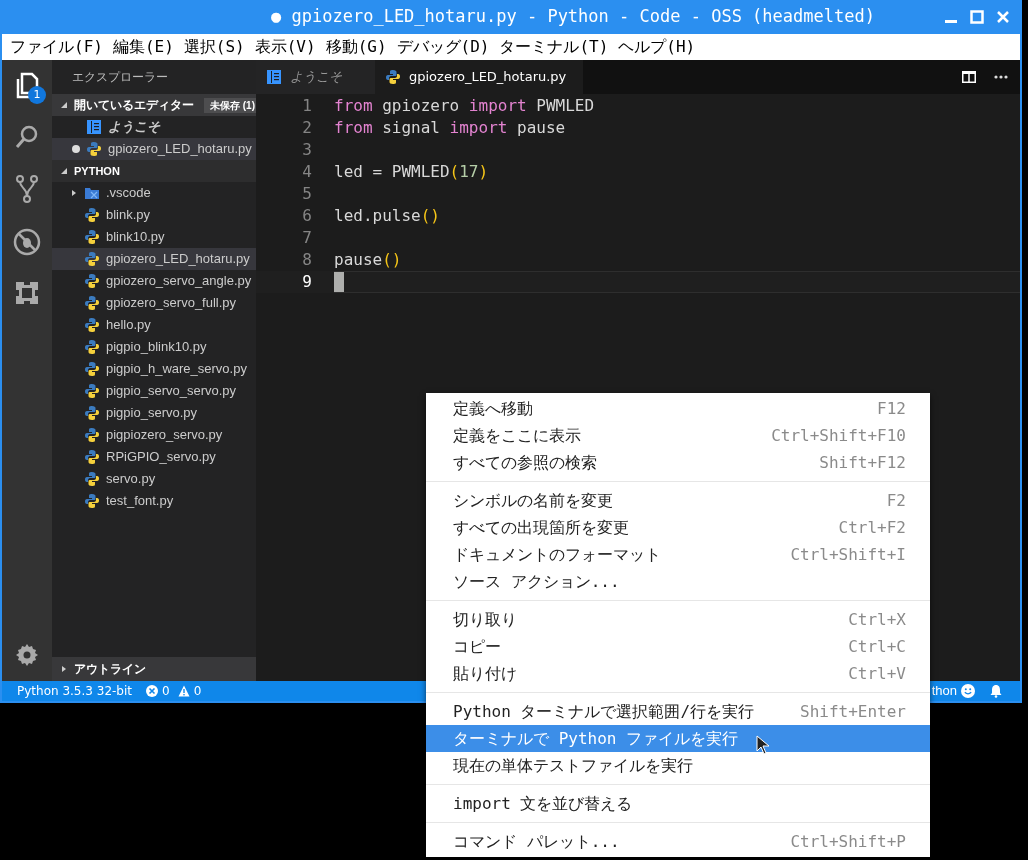  Describe the element at coordinates (968, 691) in the screenshot. I see `smiley-icon` at that location.